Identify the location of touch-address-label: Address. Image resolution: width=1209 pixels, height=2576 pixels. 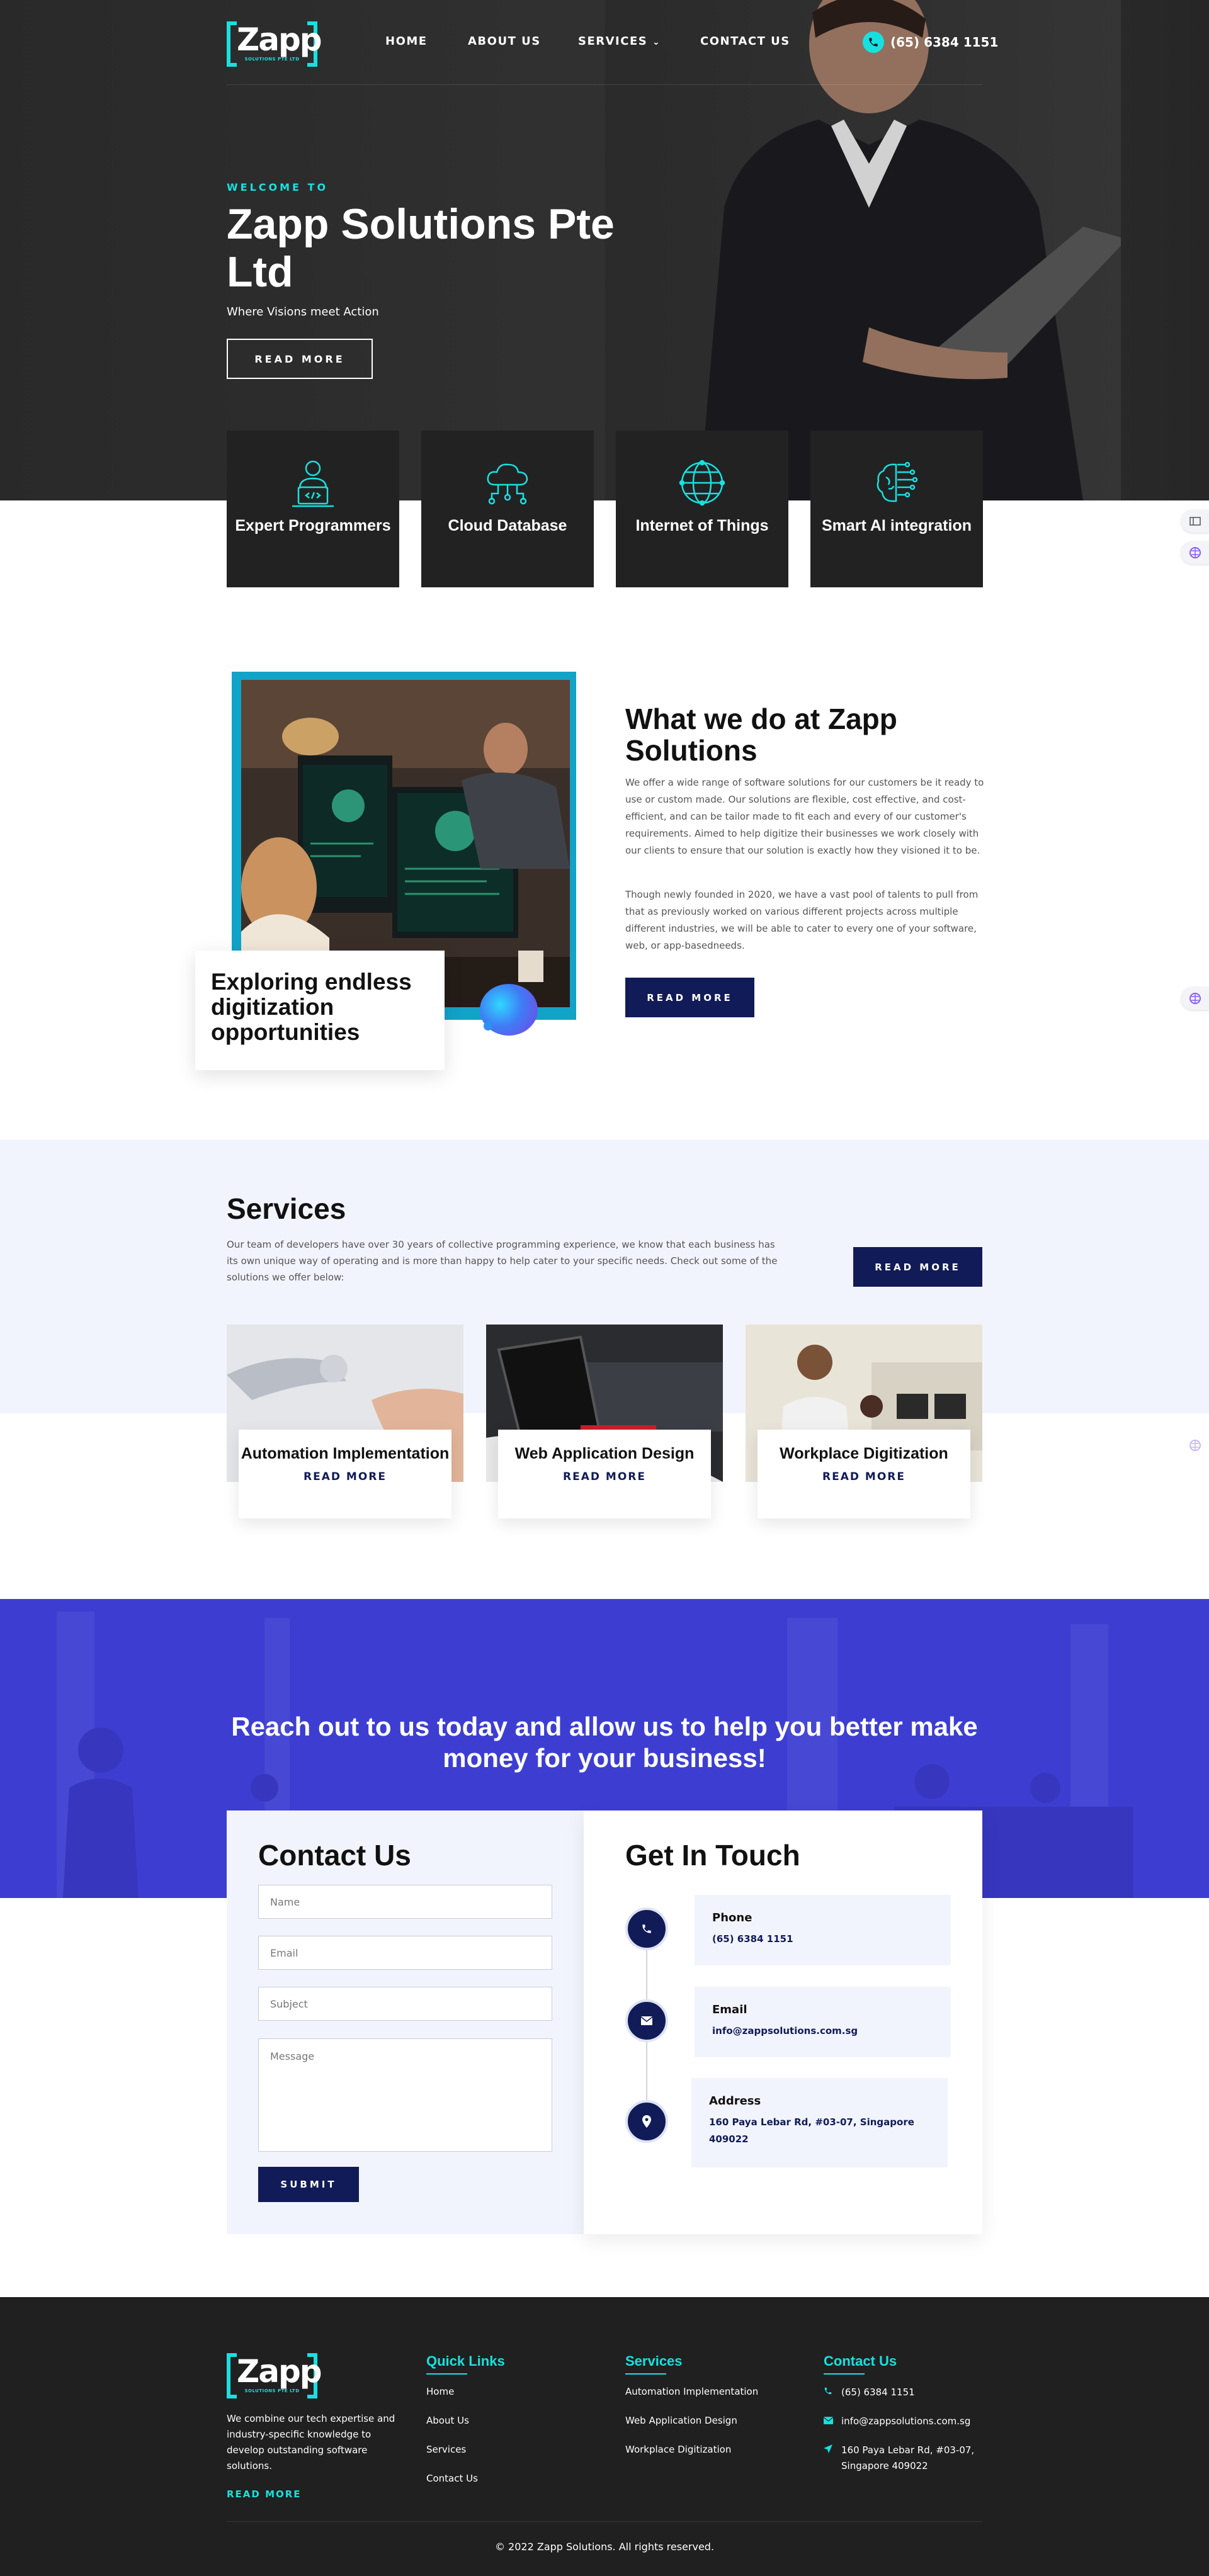
(735, 2101).